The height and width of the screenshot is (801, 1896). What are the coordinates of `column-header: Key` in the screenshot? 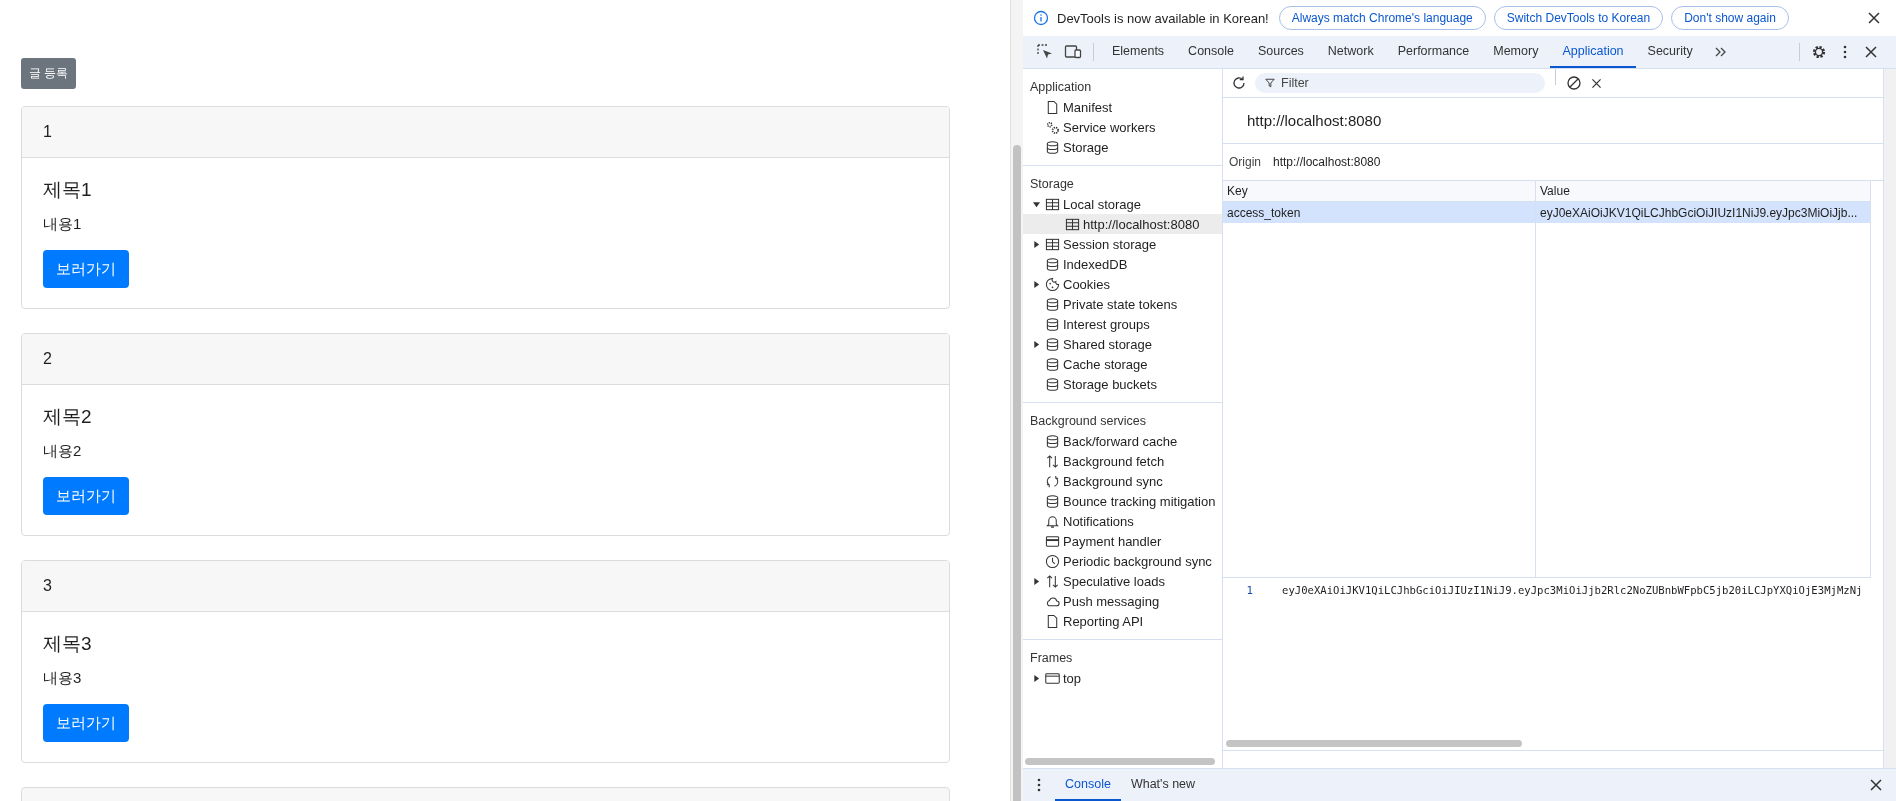 It's located at (1379, 191).